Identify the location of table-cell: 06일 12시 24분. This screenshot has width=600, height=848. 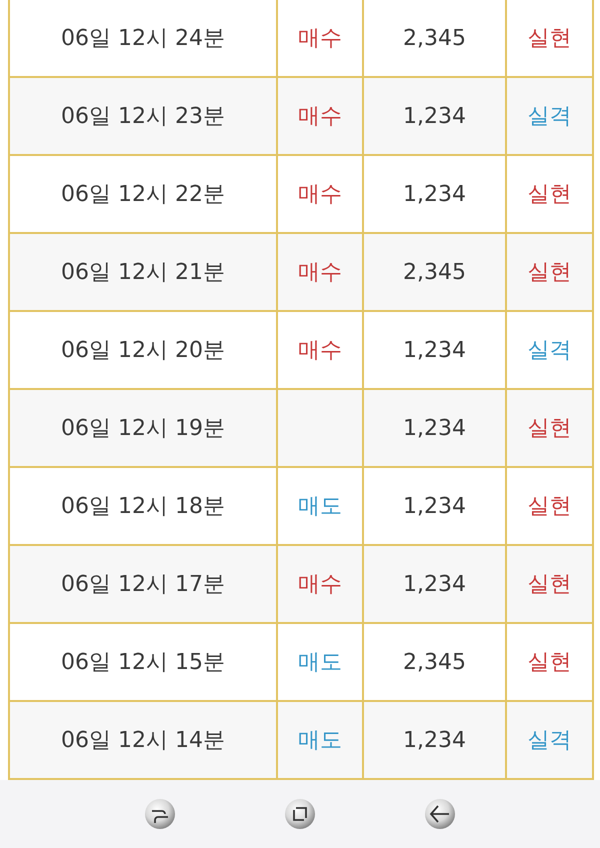
(144, 38).